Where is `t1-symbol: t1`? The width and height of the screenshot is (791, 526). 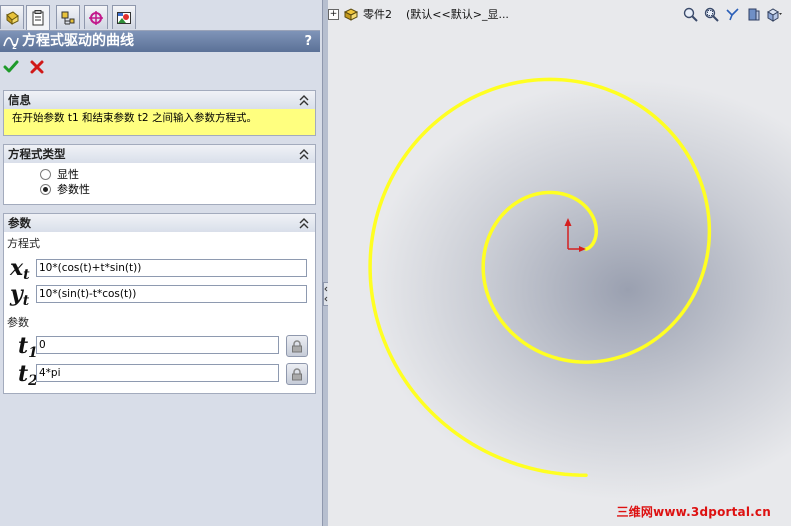 t1-symbol: t1 is located at coordinates (28, 349).